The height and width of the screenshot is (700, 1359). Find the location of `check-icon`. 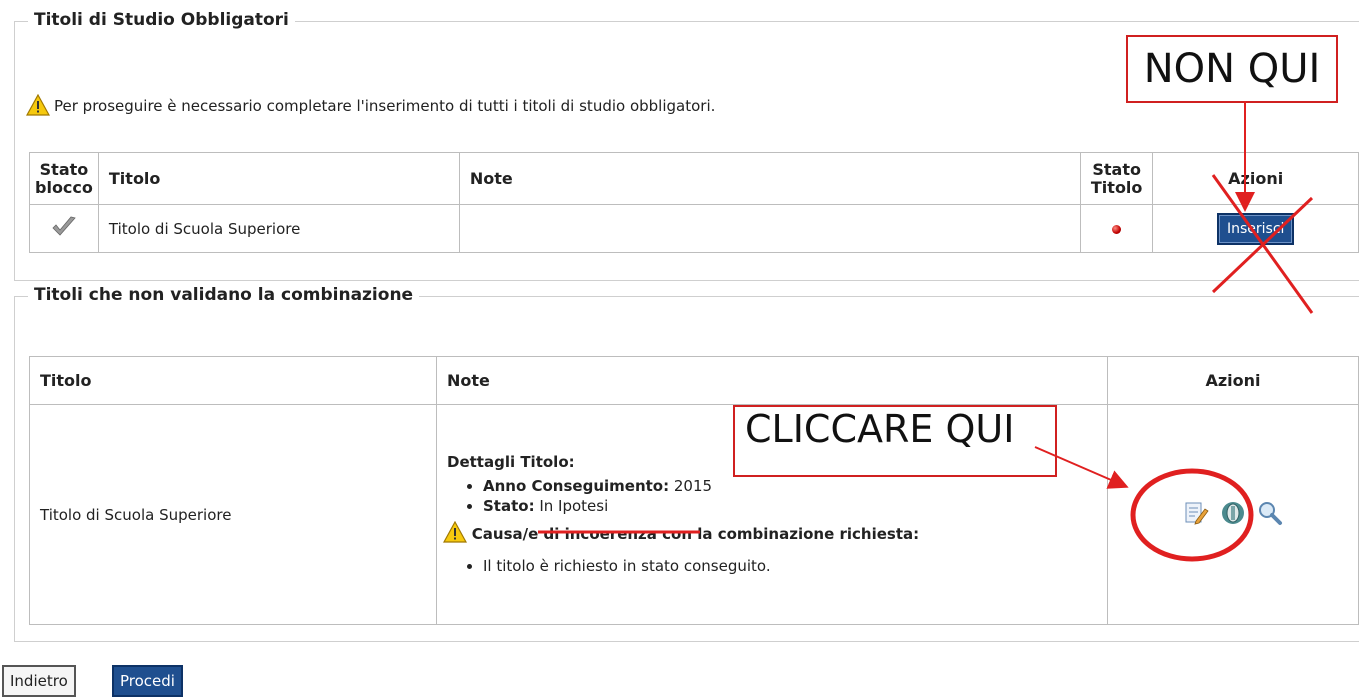

check-icon is located at coordinates (64, 229).